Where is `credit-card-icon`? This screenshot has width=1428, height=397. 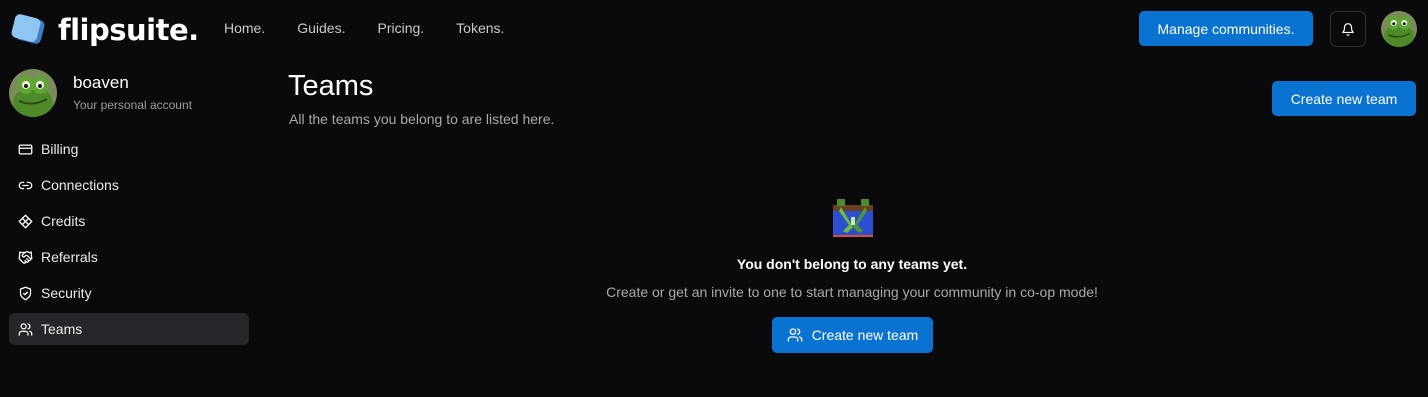
credit-card-icon is located at coordinates (25, 149).